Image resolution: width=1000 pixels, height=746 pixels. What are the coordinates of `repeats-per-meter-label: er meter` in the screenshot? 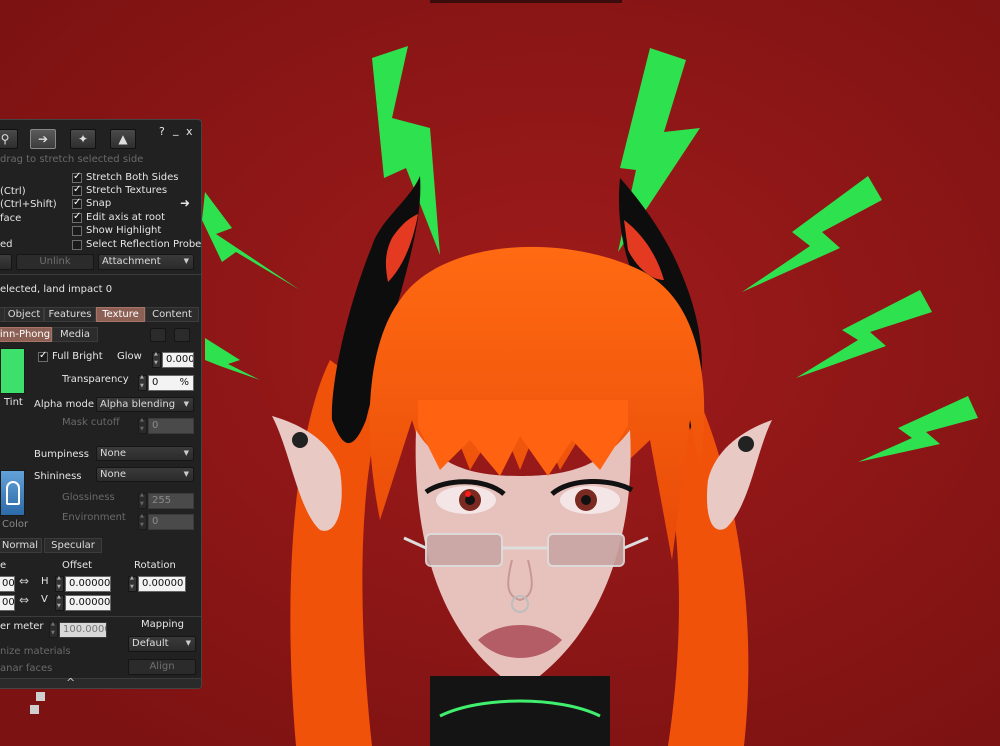 It's located at (22, 626).